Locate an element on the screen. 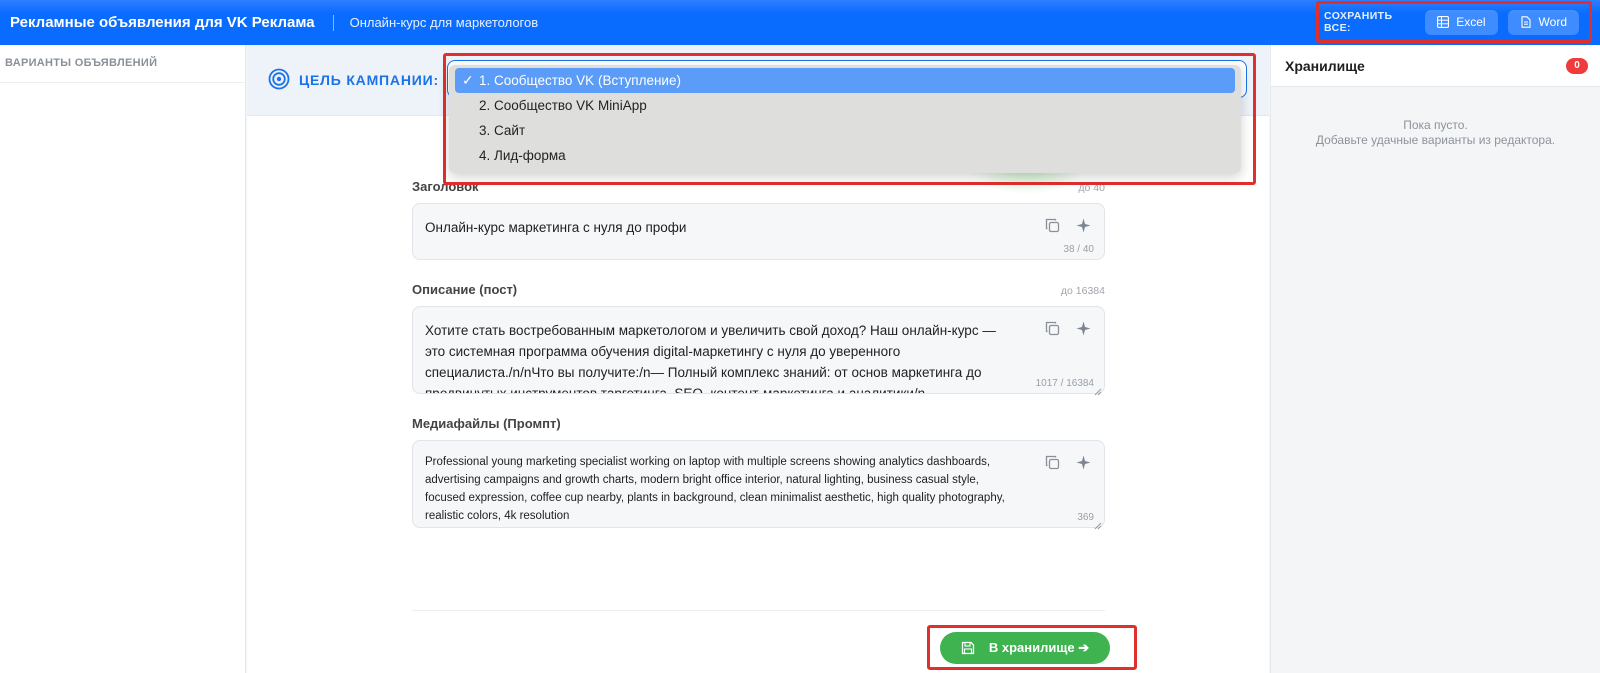 This screenshot has width=1600, height=673. export-excel-button: Excel is located at coordinates (1461, 22).